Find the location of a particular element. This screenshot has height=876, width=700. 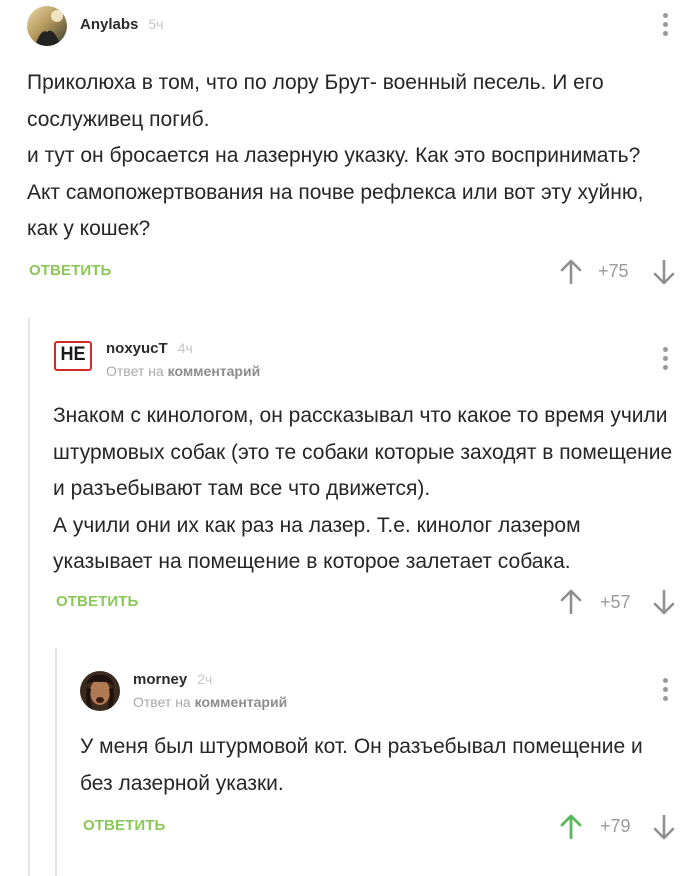

author-name: noxyucT is located at coordinates (137, 348).